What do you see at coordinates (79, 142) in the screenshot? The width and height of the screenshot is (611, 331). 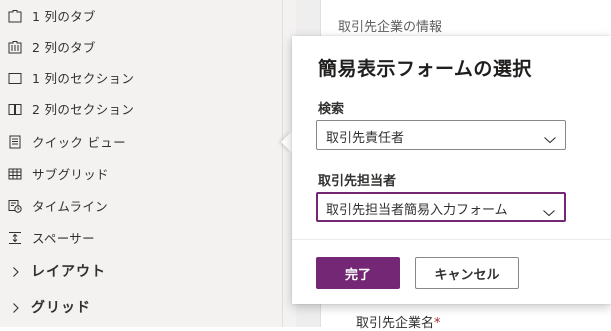 I see `component-label: クイック ビュー` at bounding box center [79, 142].